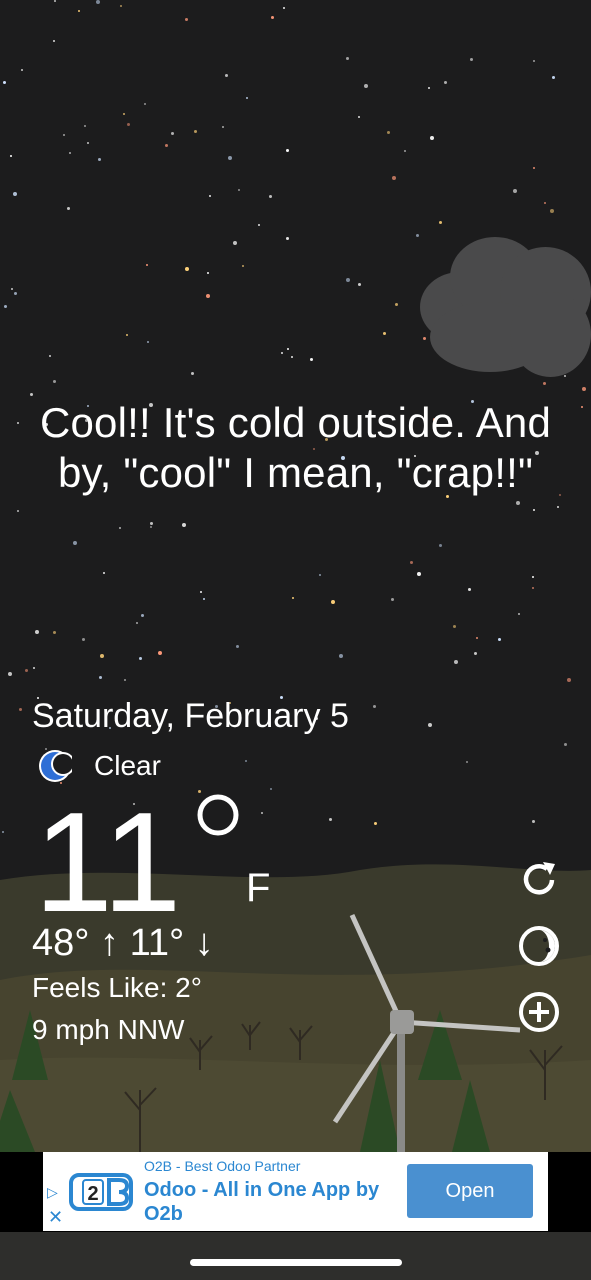  Describe the element at coordinates (539, 946) in the screenshot. I see `moon-phase-icon` at that location.